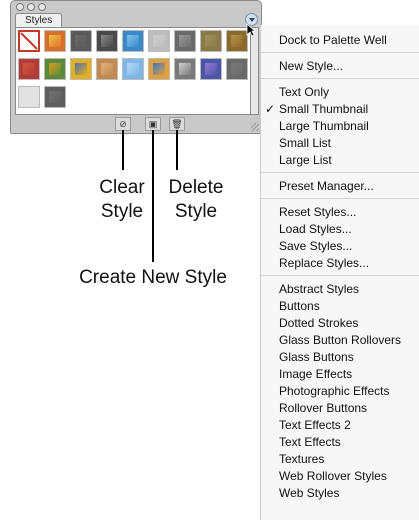  I want to click on menu-item-image-effects: Image Effects, so click(315, 374).